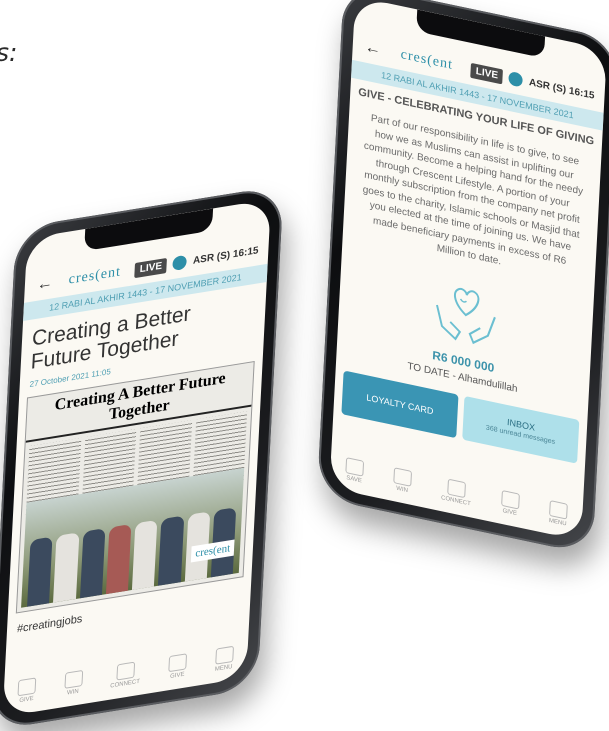 This screenshot has width=609, height=731. I want to click on bottom-nav: SAVE WIN CONNECT GIVE MENU, so click(456, 492).